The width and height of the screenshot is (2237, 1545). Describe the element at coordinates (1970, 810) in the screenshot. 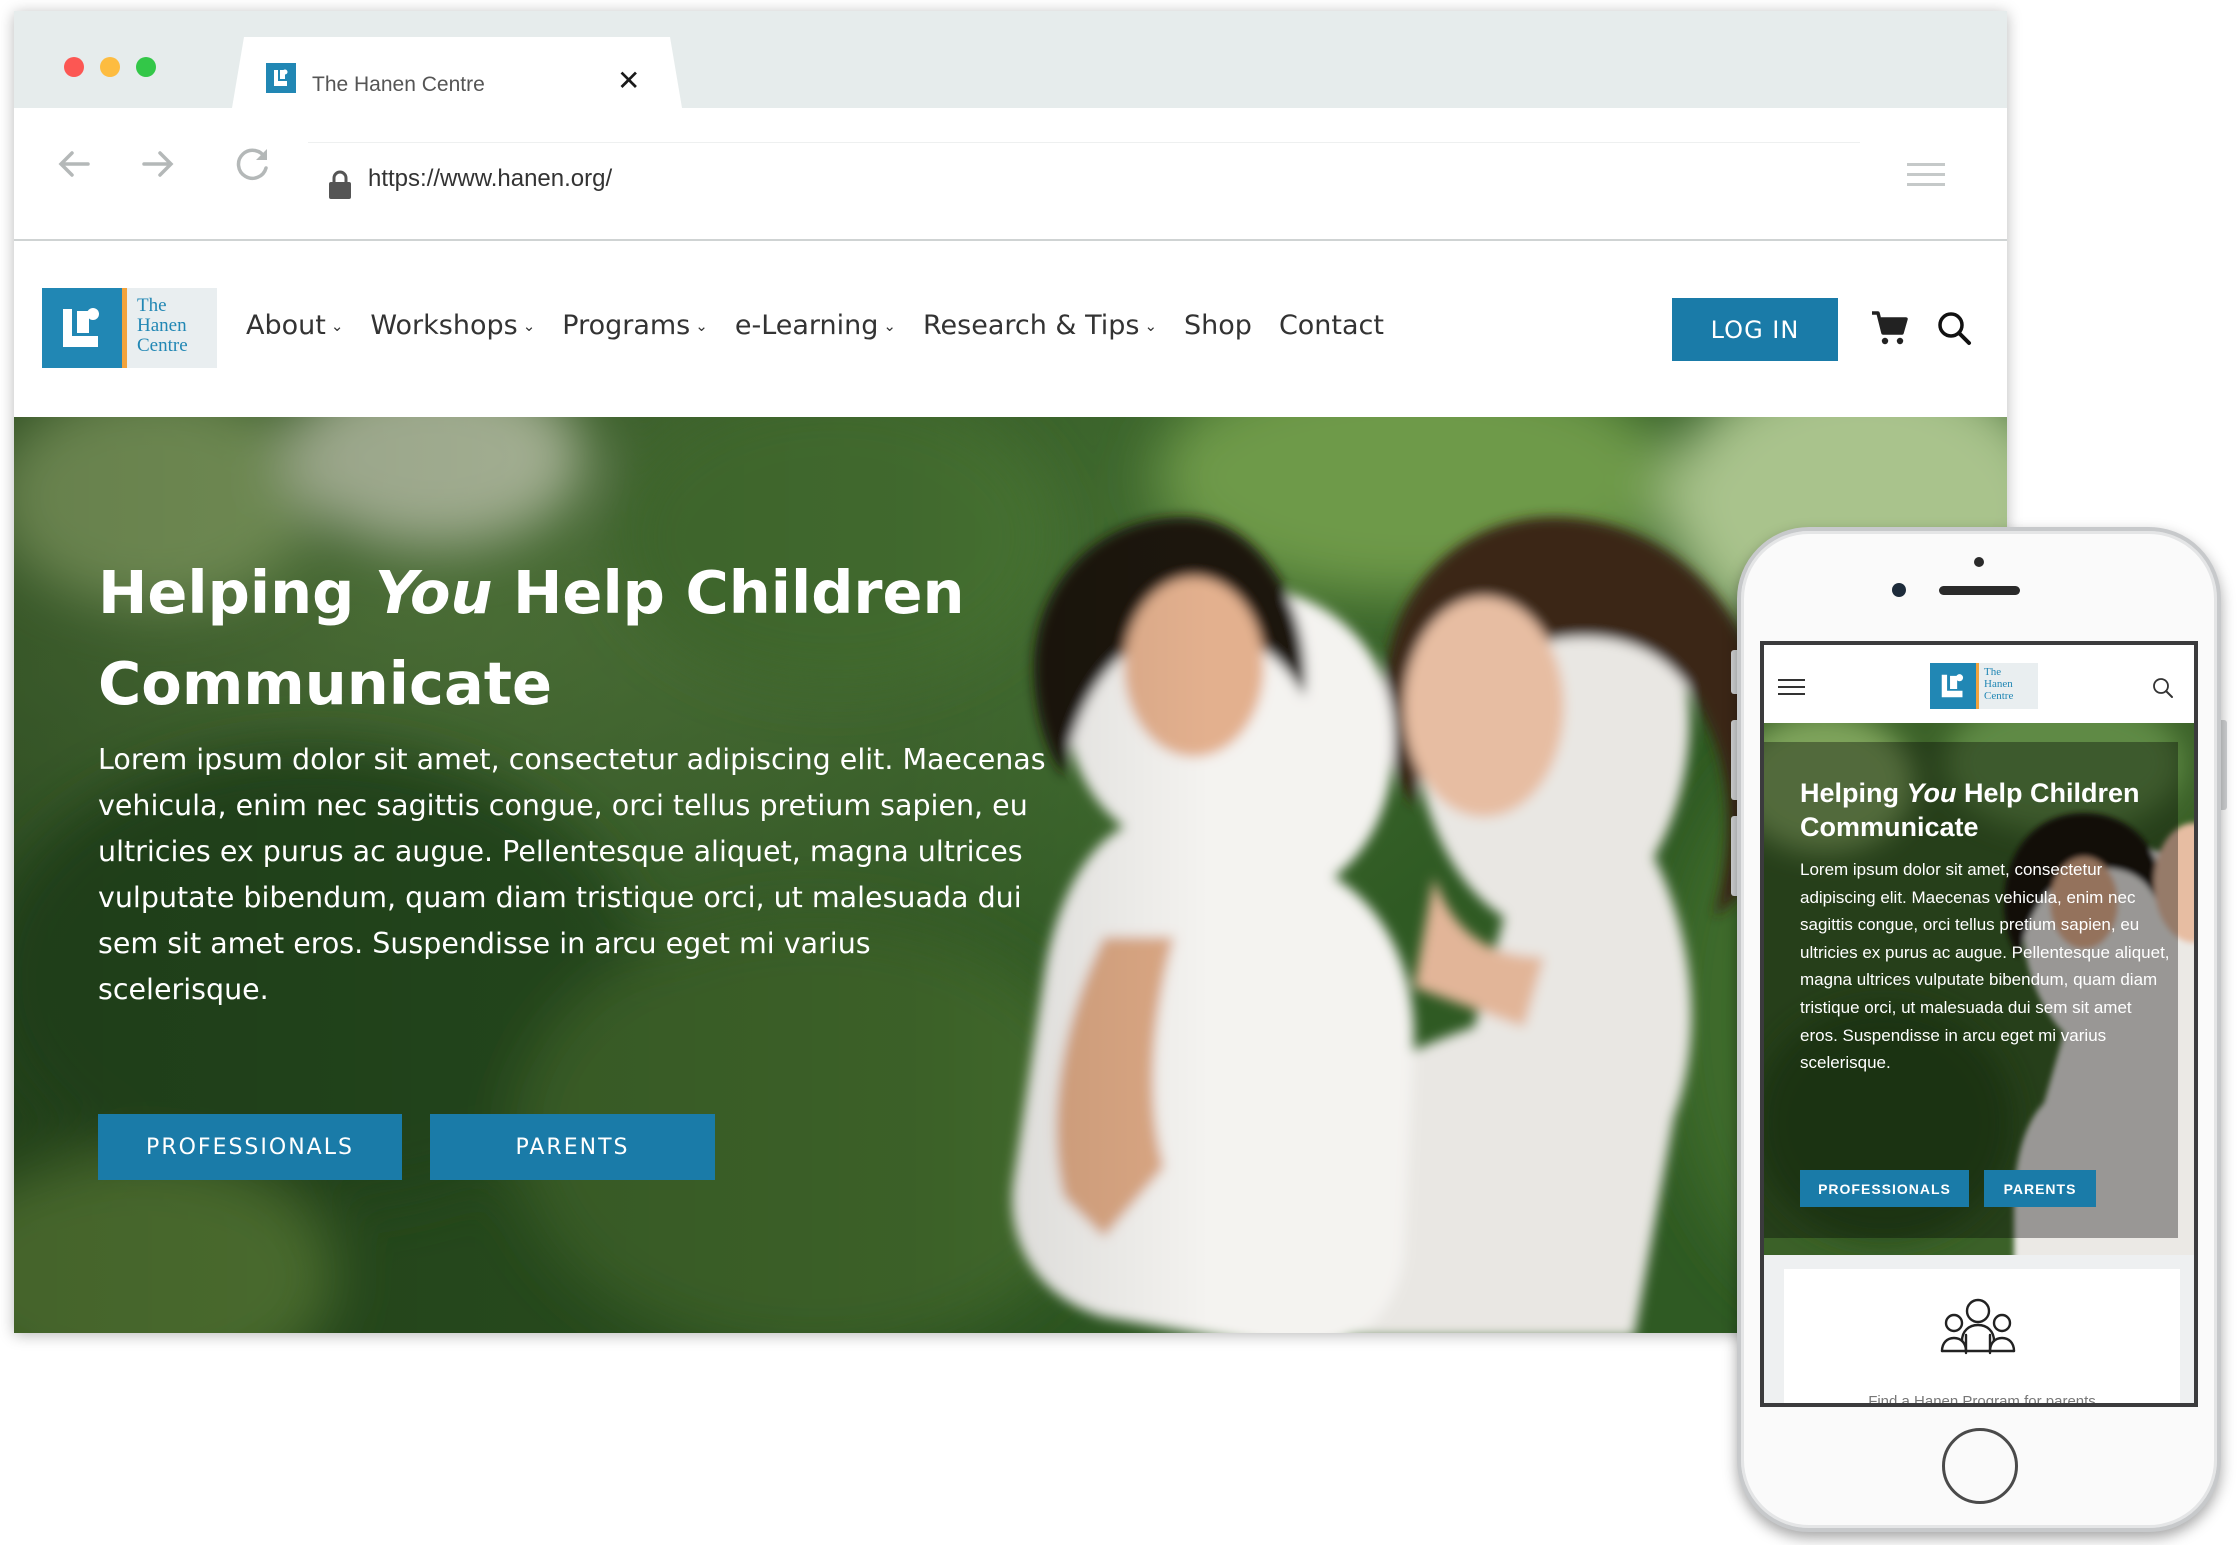

I see `mobile-hero-title: Helping You Help Children Communicate` at that location.